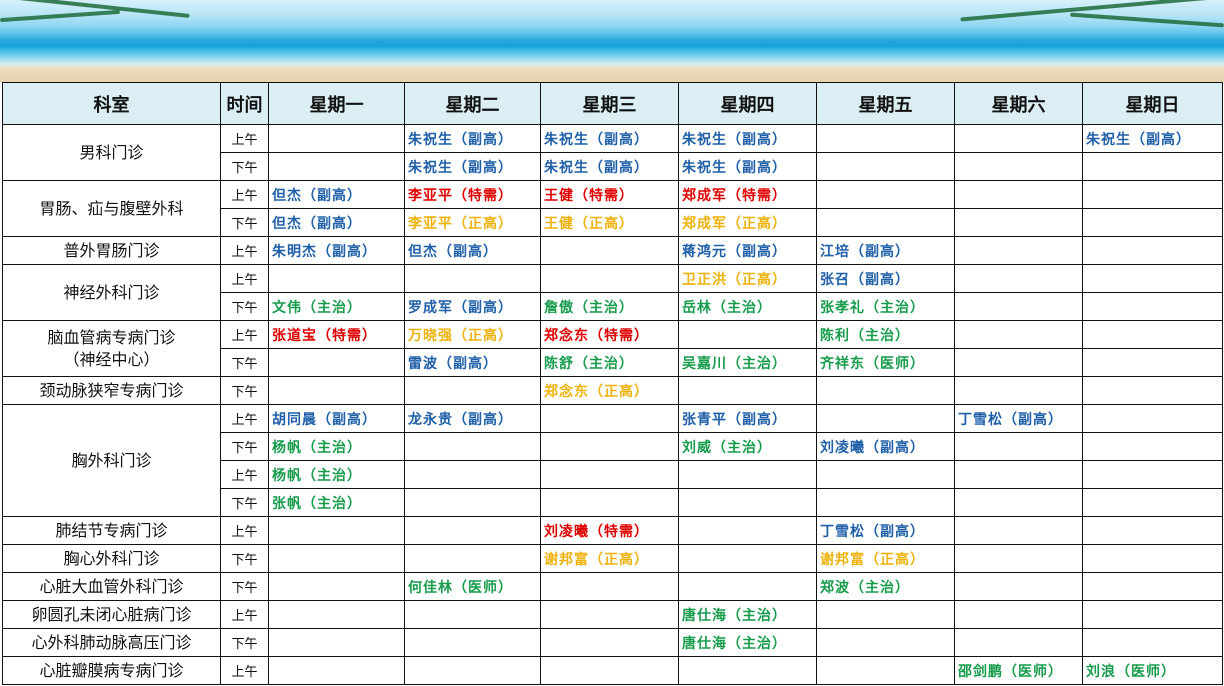 The height and width of the screenshot is (686, 1224). What do you see at coordinates (336, 194) in the screenshot?
I see `schedule-cell: 但杰（副高）` at bounding box center [336, 194].